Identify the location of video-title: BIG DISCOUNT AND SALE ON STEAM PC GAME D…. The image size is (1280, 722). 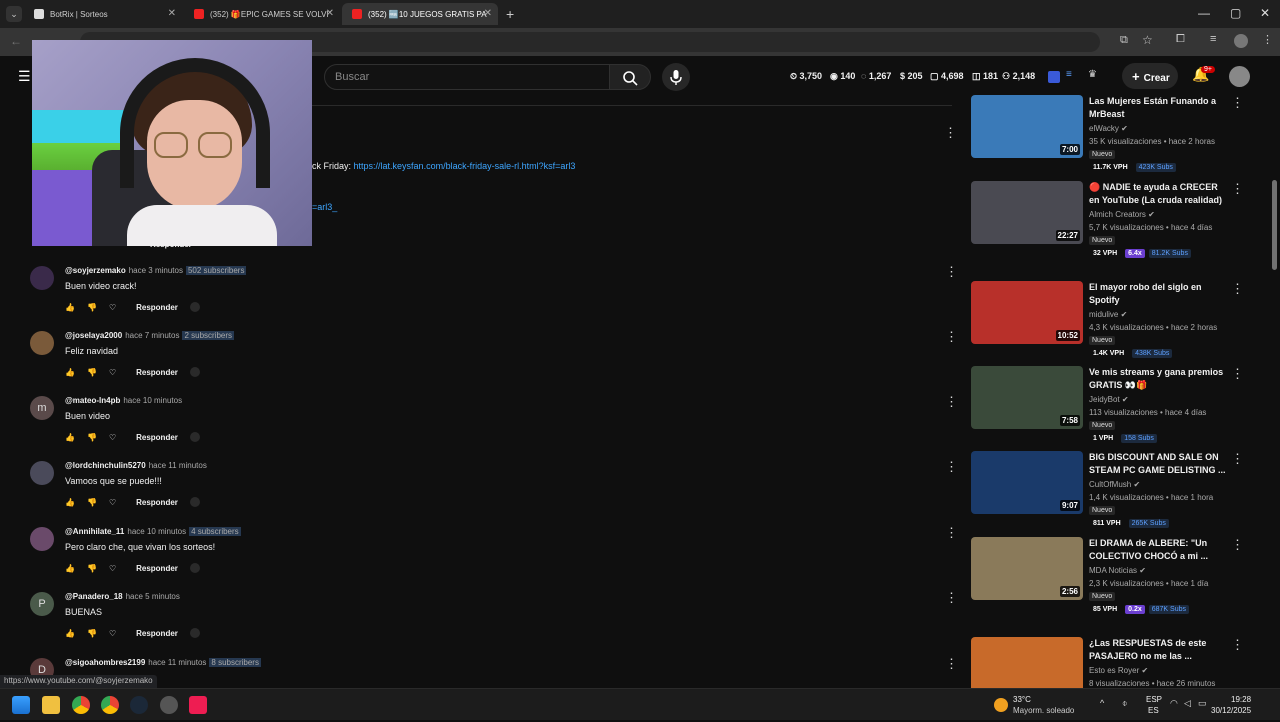
(1159, 464).